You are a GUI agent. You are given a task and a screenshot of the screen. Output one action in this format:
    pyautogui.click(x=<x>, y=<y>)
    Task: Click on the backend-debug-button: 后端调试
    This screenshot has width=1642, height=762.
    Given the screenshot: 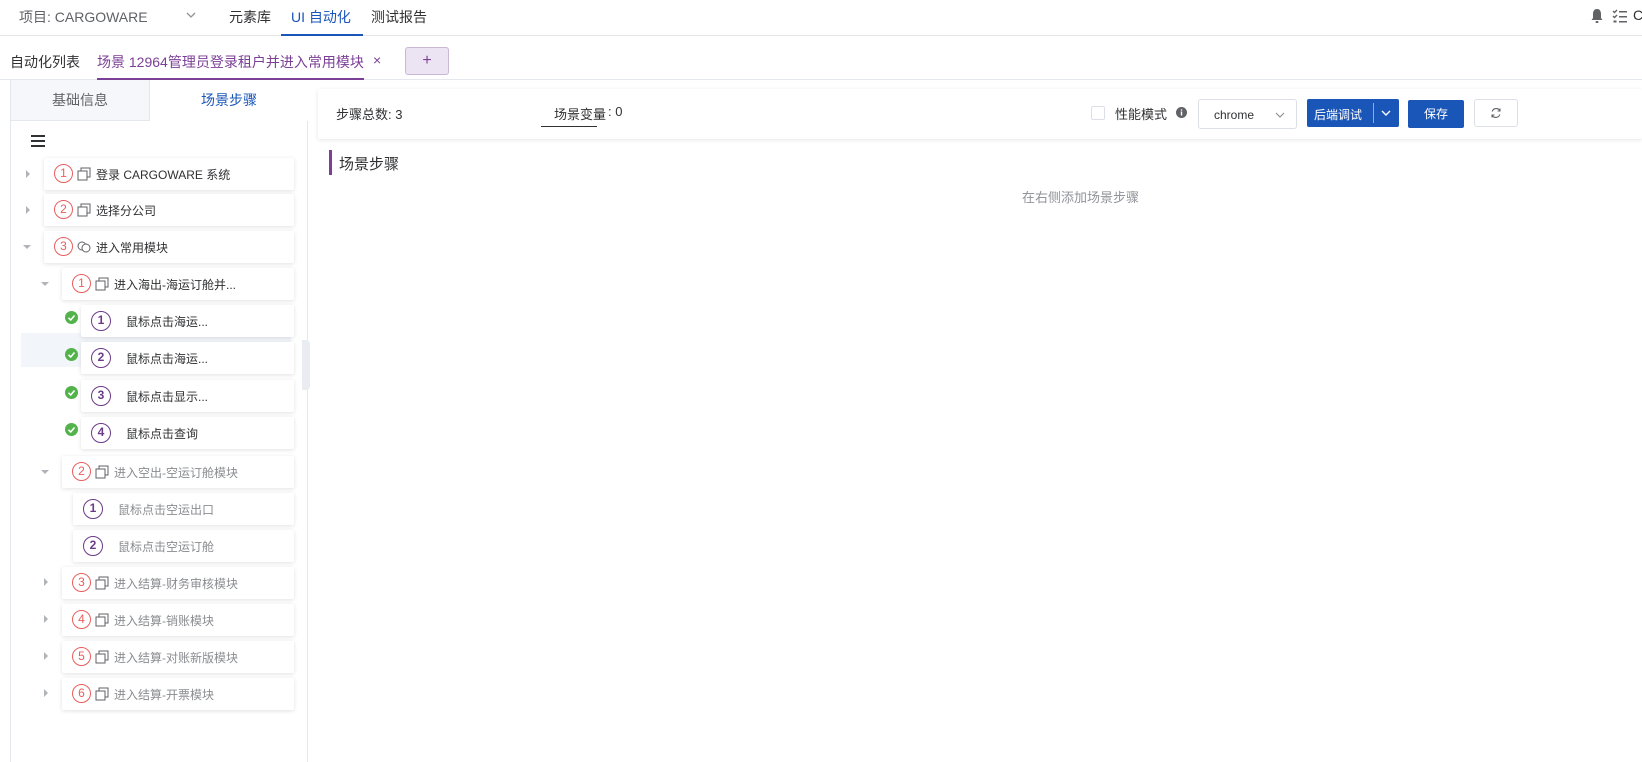 What is the action you would take?
    pyautogui.click(x=1353, y=113)
    